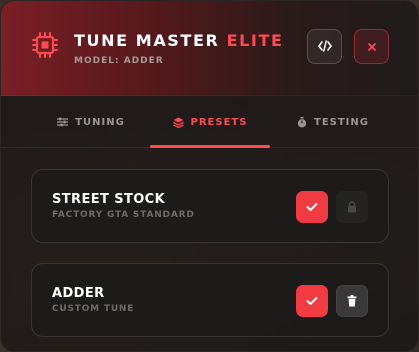  What do you see at coordinates (147, 40) in the screenshot?
I see `app-title-main: TUNE MASTER` at bounding box center [147, 40].